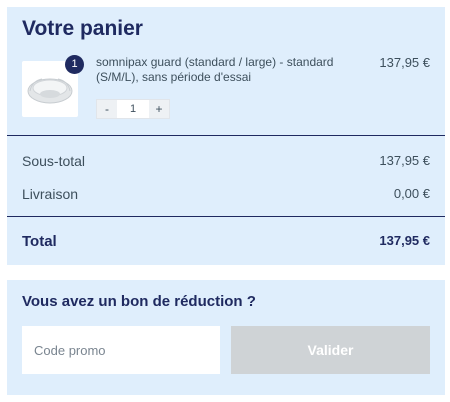 This screenshot has height=402, width=450. I want to click on subtotal-value: 137,95 €, so click(404, 160).